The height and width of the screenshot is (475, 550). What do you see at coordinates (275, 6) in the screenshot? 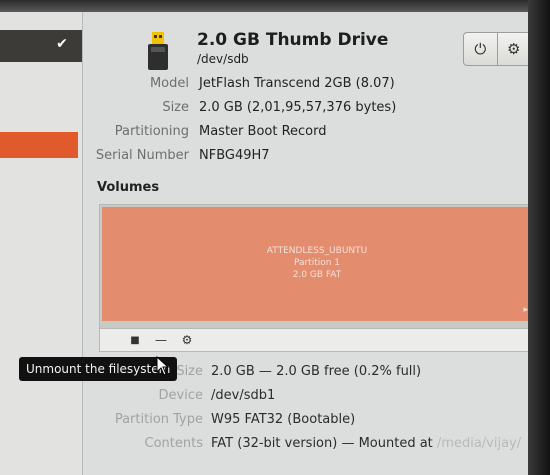
I see `monitor-bezel-top` at bounding box center [275, 6].